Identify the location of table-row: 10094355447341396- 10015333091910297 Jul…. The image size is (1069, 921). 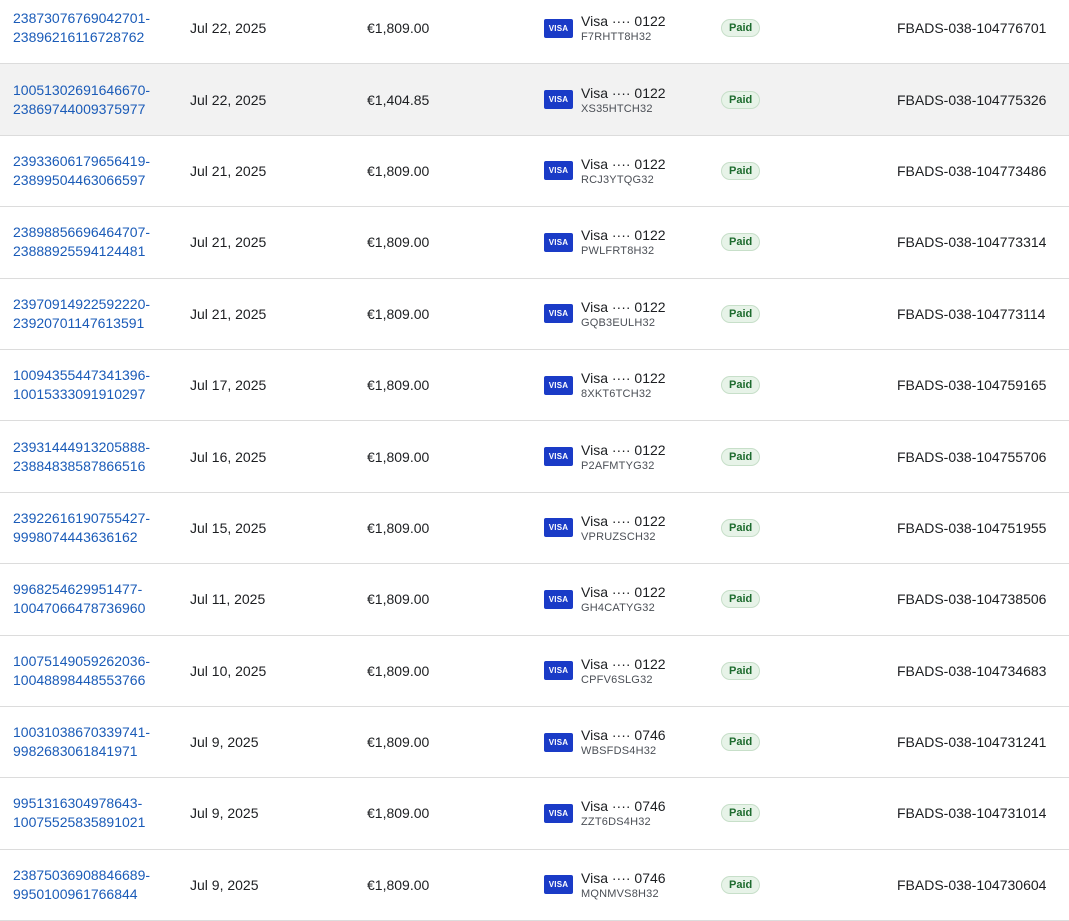
(534, 385).